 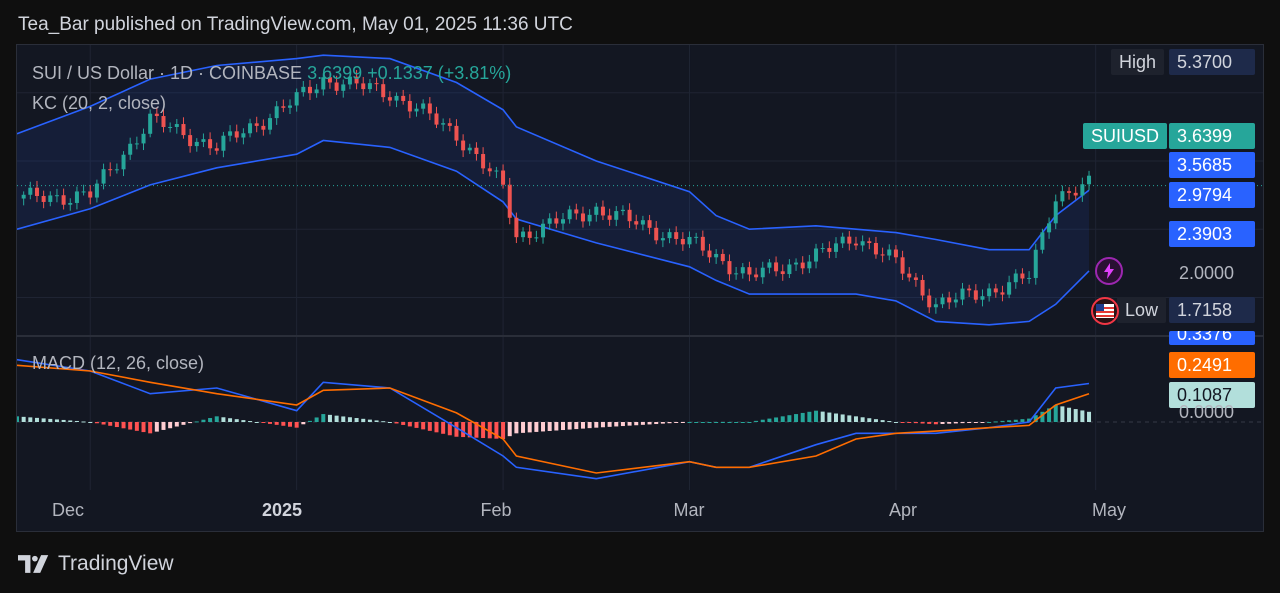 I want to click on last-value-legend: 3.6399, so click(x=335, y=73).